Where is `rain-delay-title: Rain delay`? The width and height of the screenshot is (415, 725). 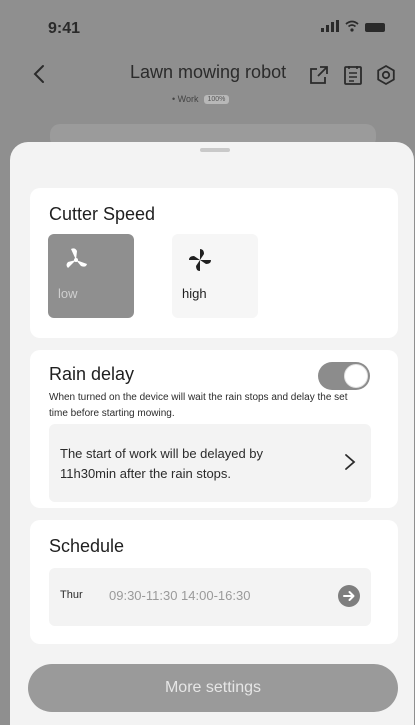
rain-delay-title: Rain delay is located at coordinates (92, 374).